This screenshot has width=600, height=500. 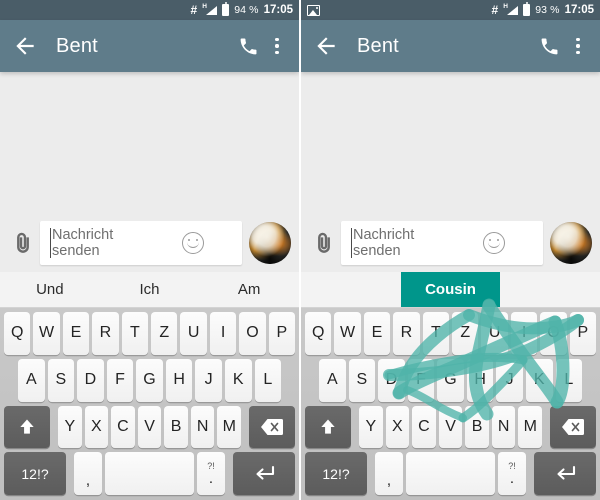 I want to click on signal-bars, so click(x=212, y=10).